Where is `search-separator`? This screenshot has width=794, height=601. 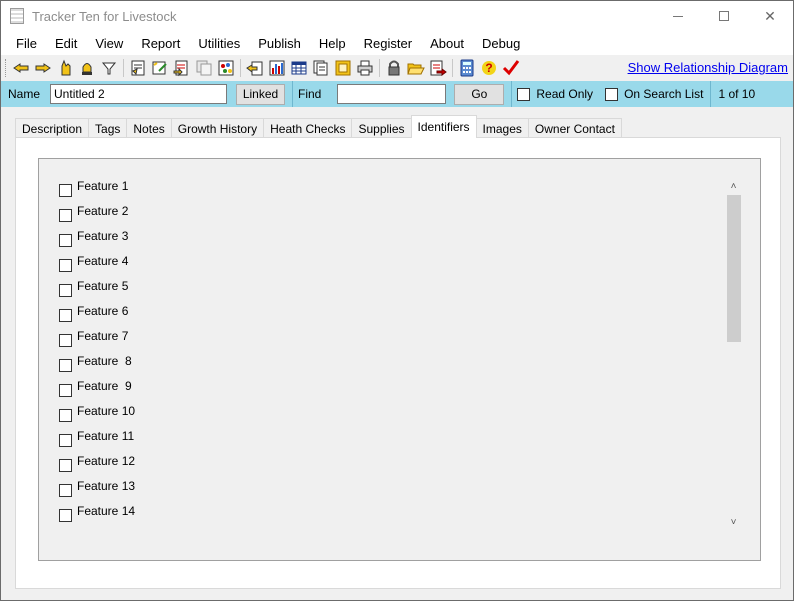 search-separator is located at coordinates (512, 94).